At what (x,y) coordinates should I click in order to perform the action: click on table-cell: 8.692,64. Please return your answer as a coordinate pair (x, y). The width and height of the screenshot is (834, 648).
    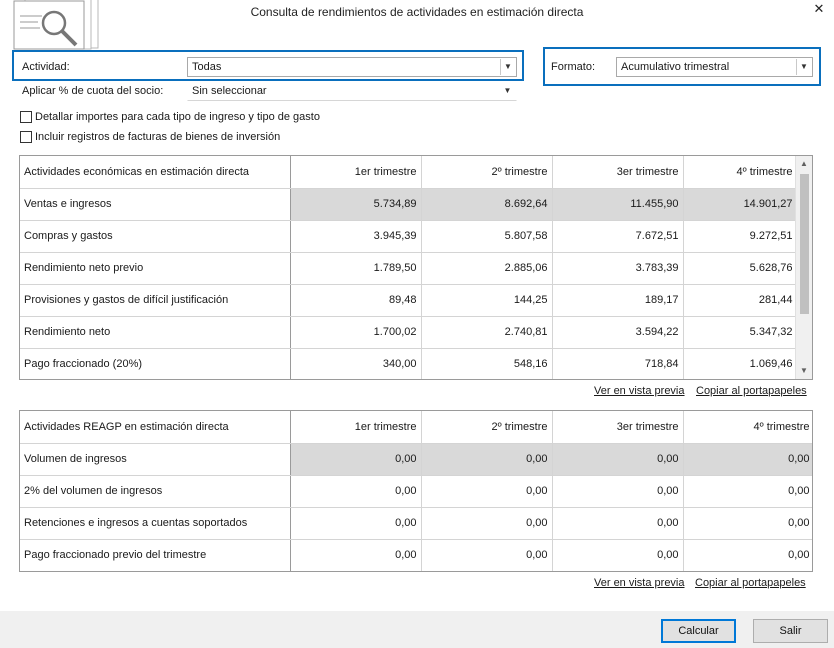
    Looking at the image, I should click on (487, 204).